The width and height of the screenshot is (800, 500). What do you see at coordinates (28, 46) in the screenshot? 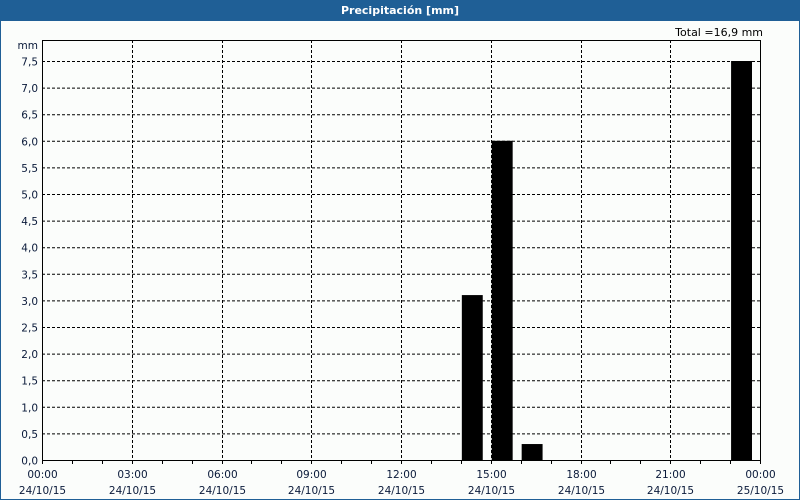
I see `y-axis-unit-label: mm` at bounding box center [28, 46].